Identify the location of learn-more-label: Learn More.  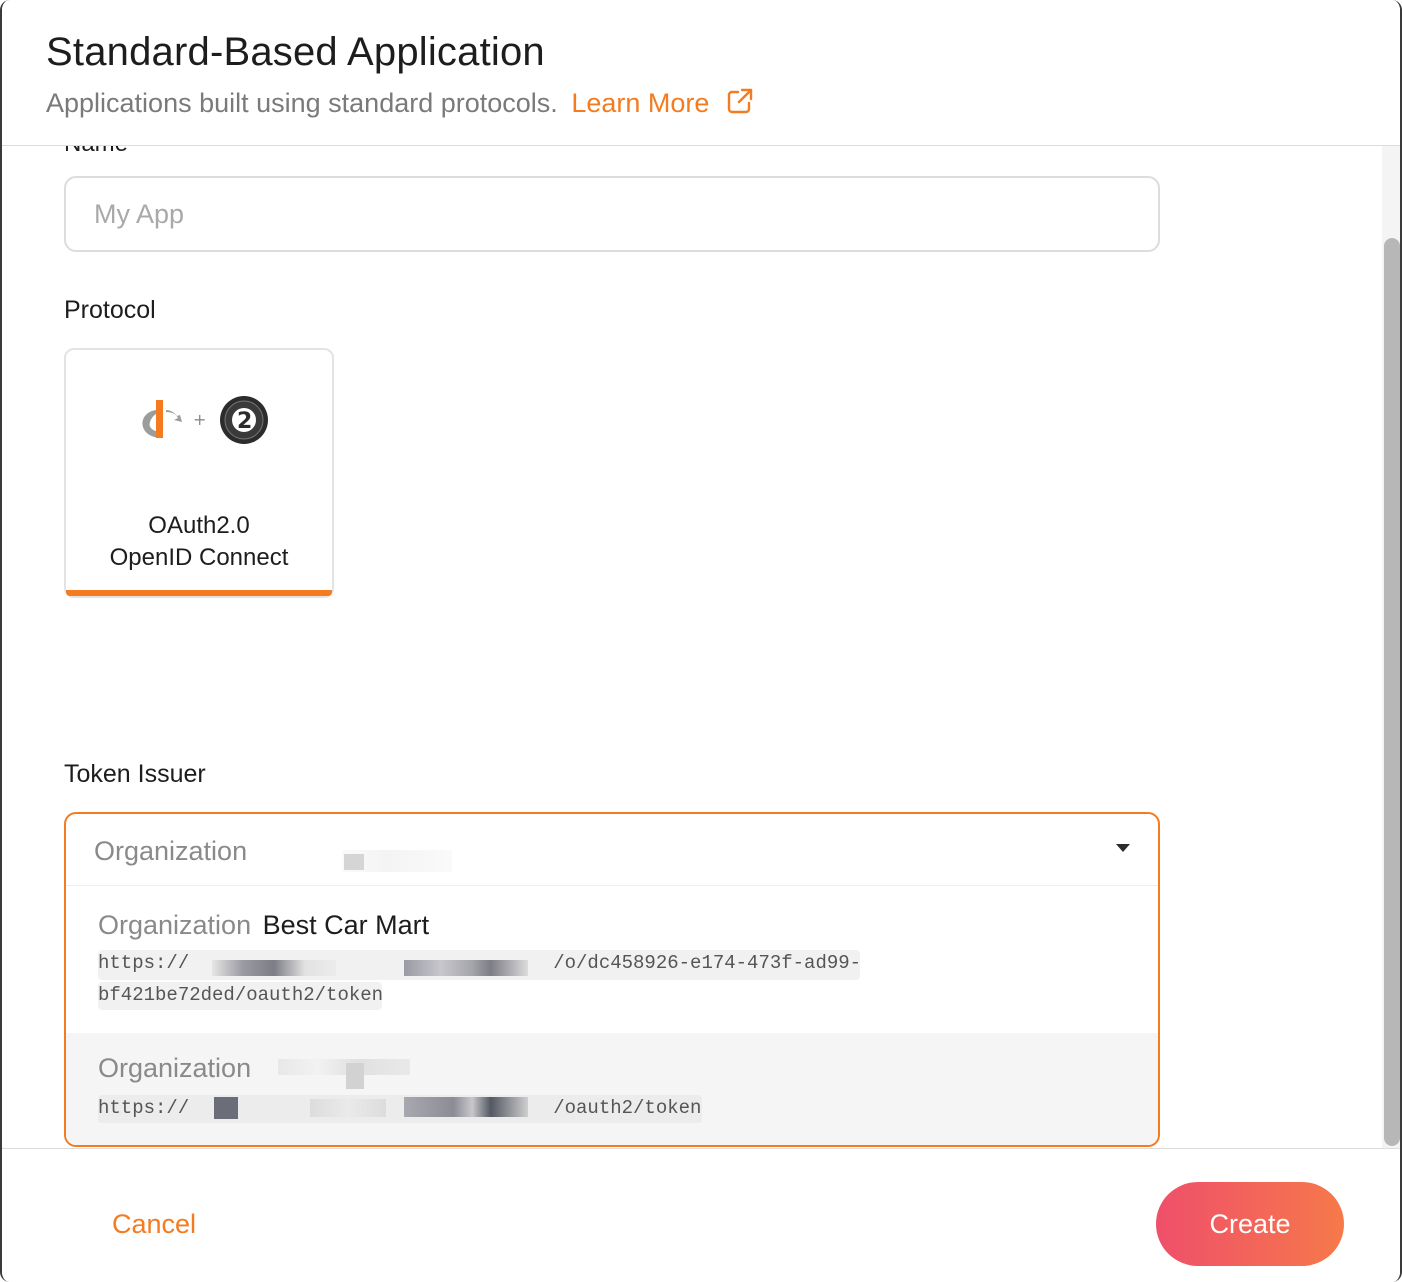
(640, 103).